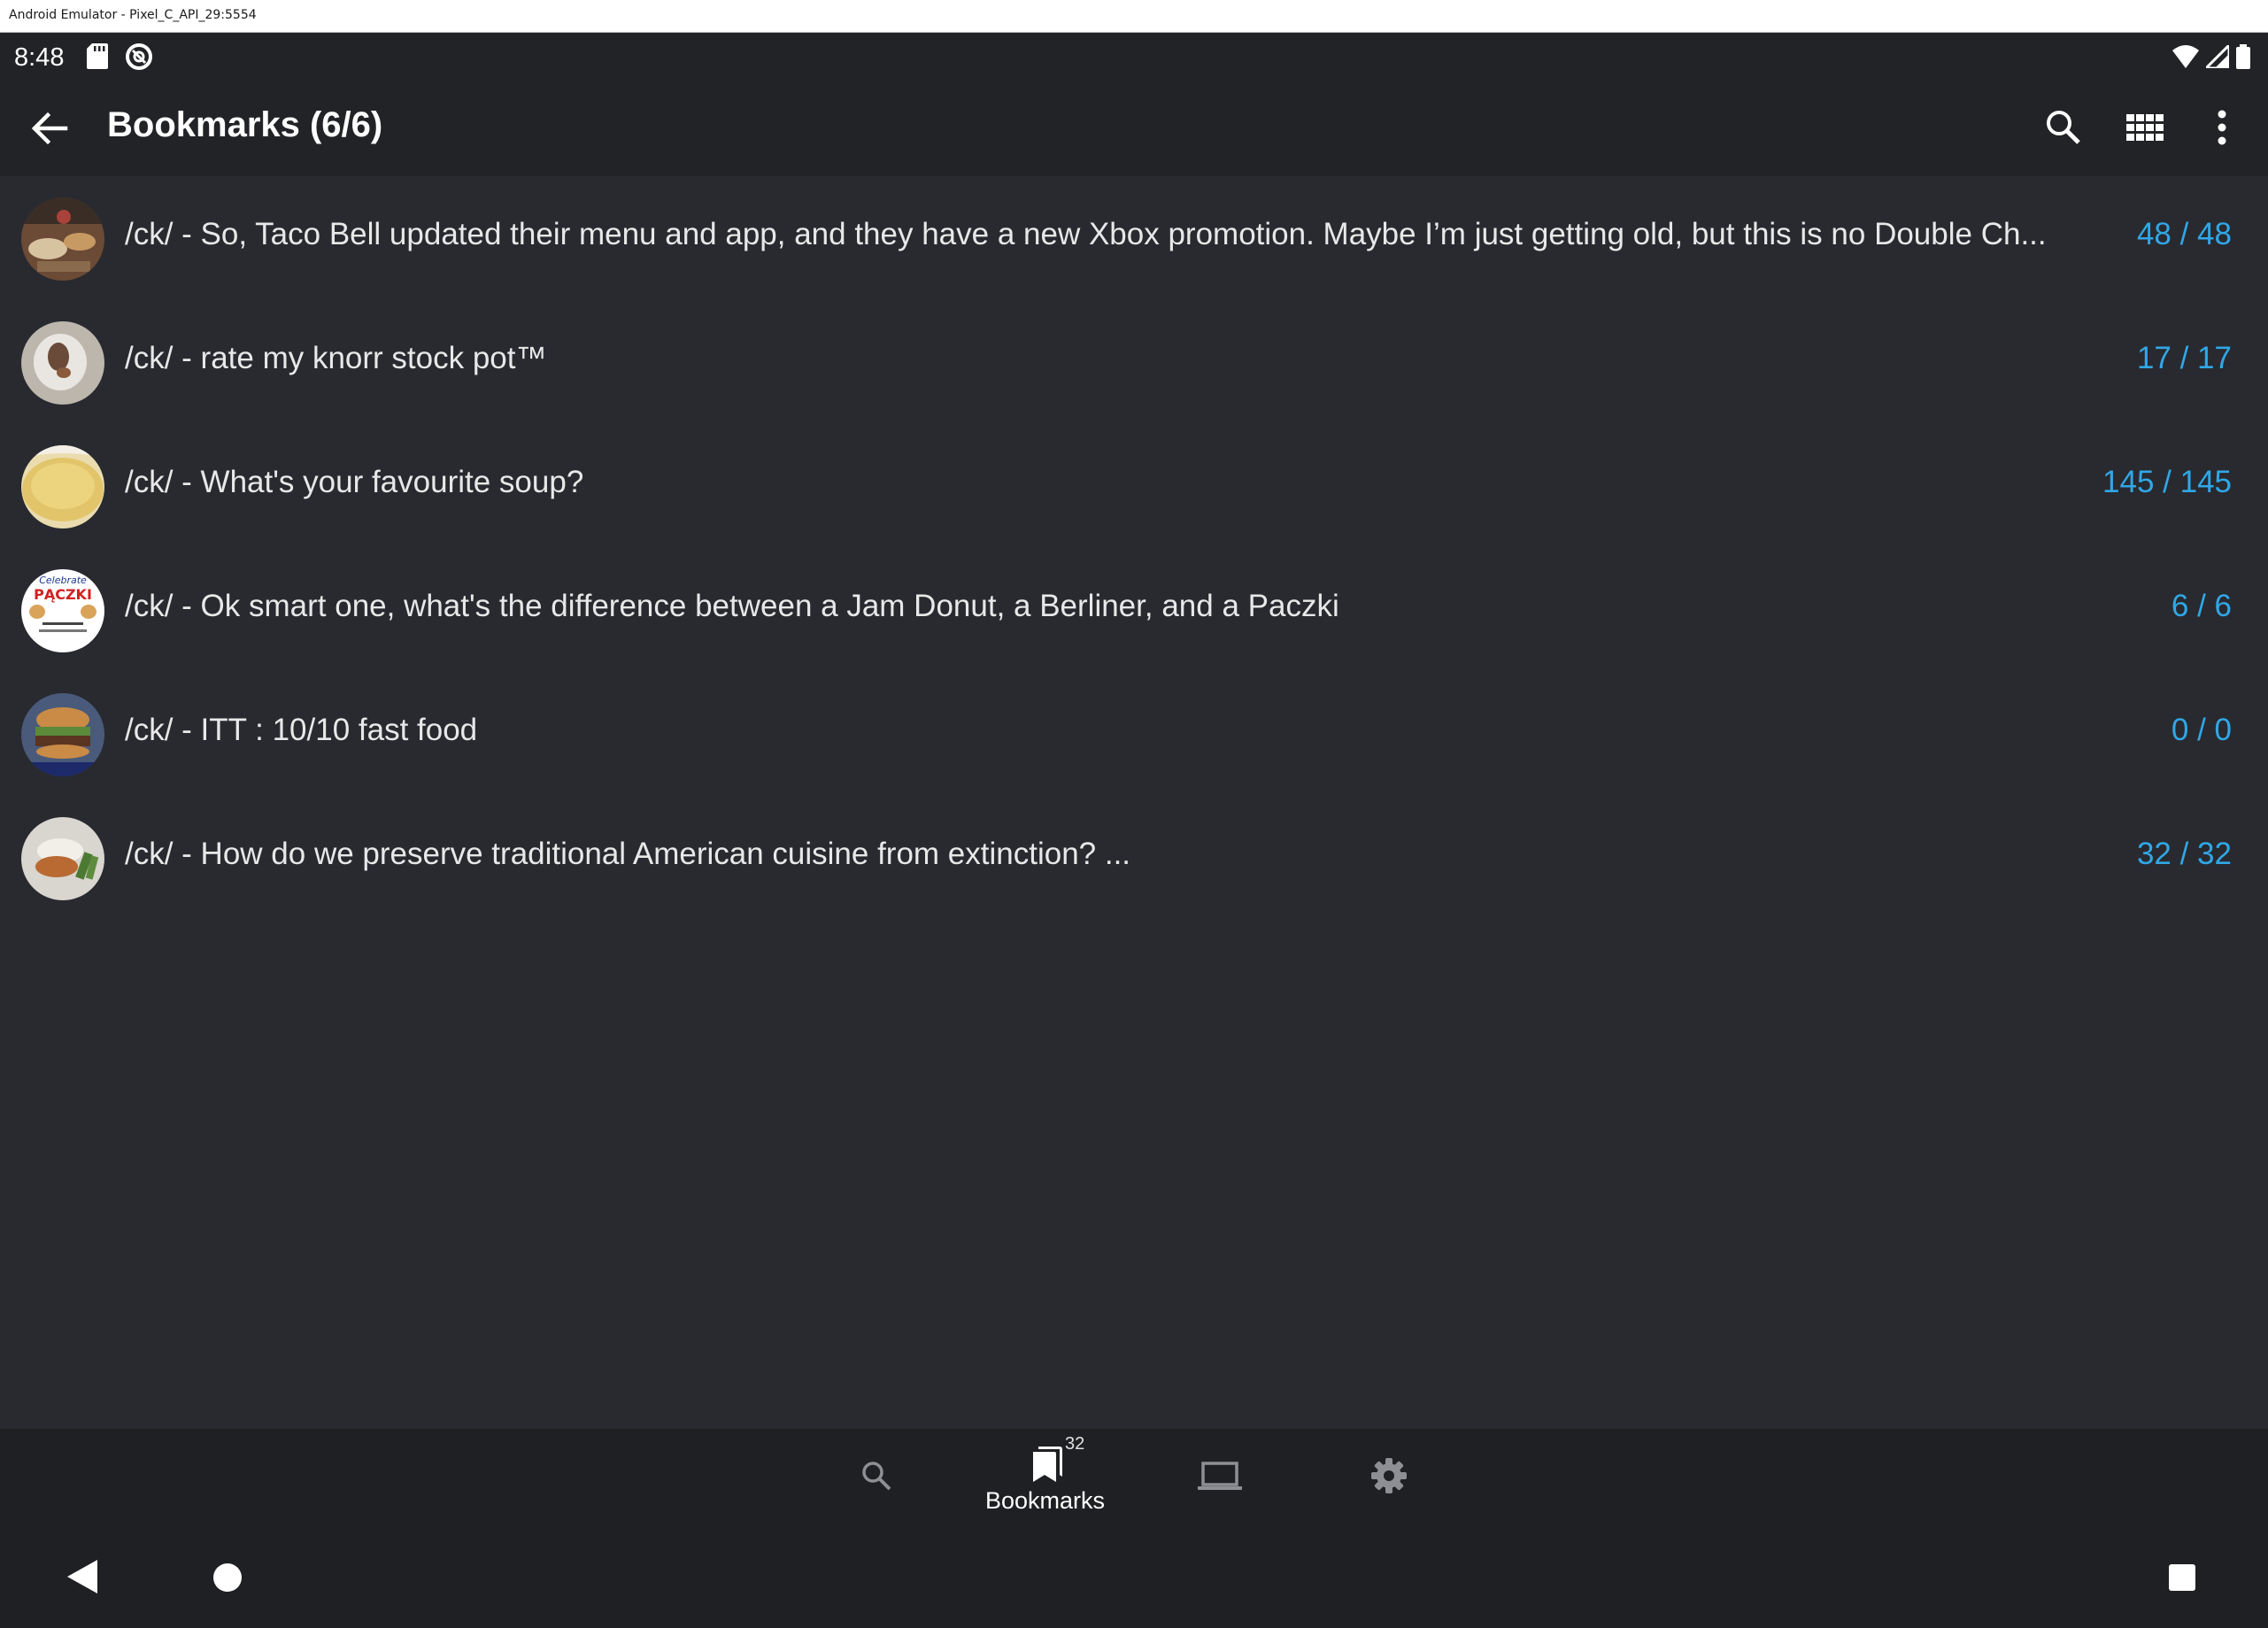 The image size is (2268, 1628). Describe the element at coordinates (82, 1577) in the screenshot. I see `back-triangle-icon` at that location.